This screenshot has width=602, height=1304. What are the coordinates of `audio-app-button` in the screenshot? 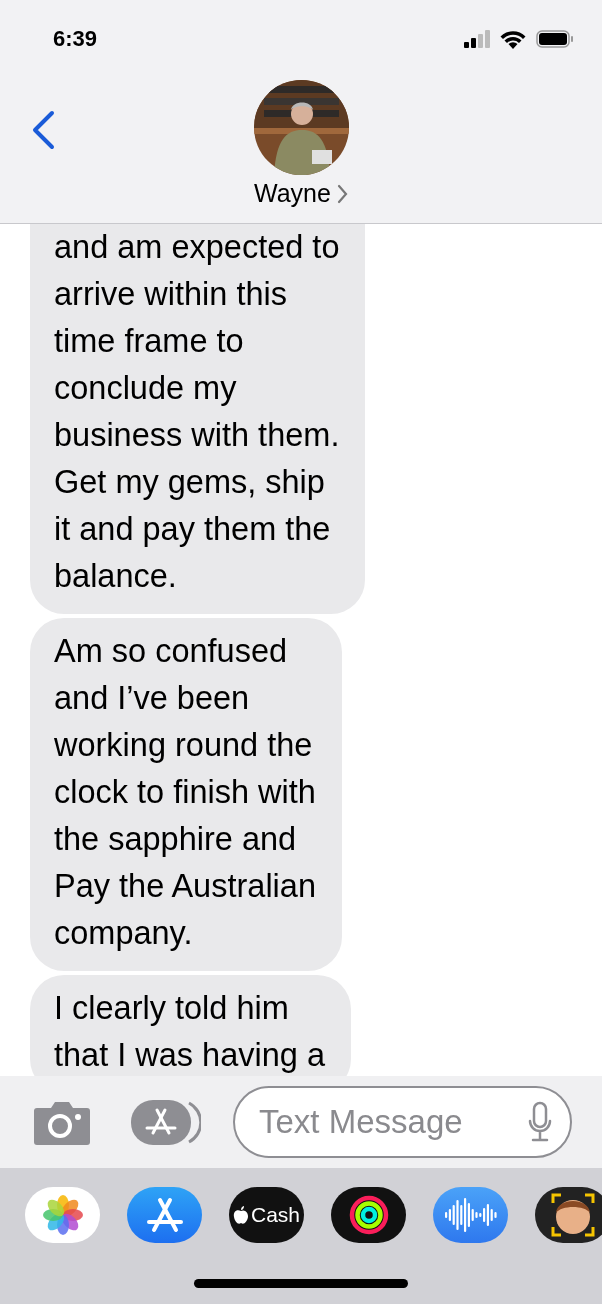 It's located at (470, 1215).